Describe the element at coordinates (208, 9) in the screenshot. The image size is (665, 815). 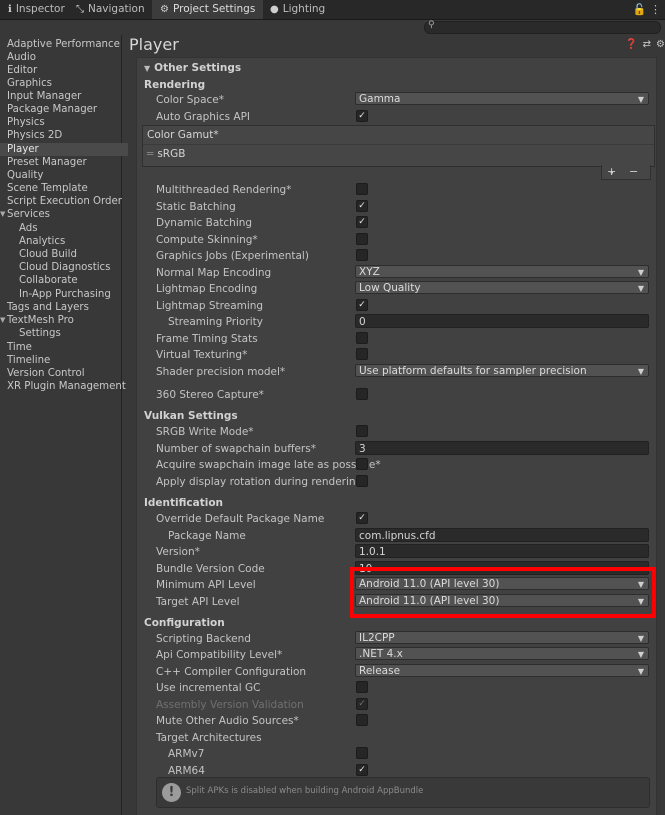
I see `tab-project-settings: ⚙ Project Settings` at that location.